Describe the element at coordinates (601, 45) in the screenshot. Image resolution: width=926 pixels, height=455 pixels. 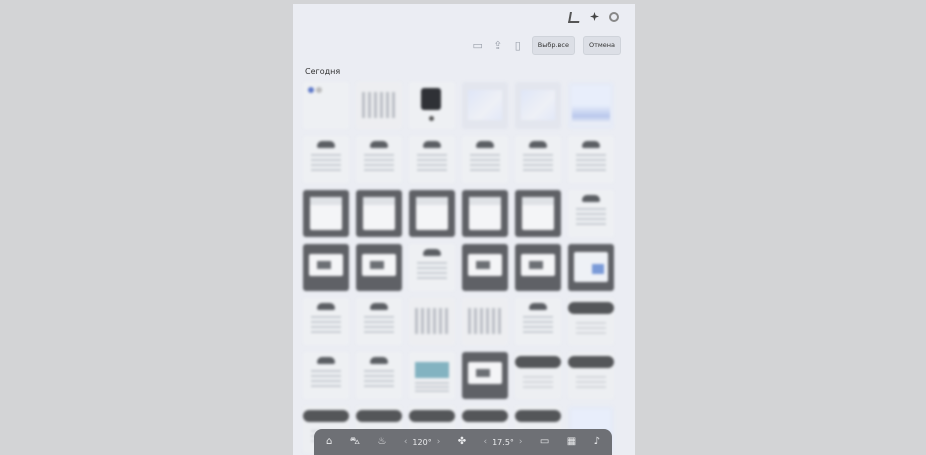
I see `cancel-button: Отмена` at that location.